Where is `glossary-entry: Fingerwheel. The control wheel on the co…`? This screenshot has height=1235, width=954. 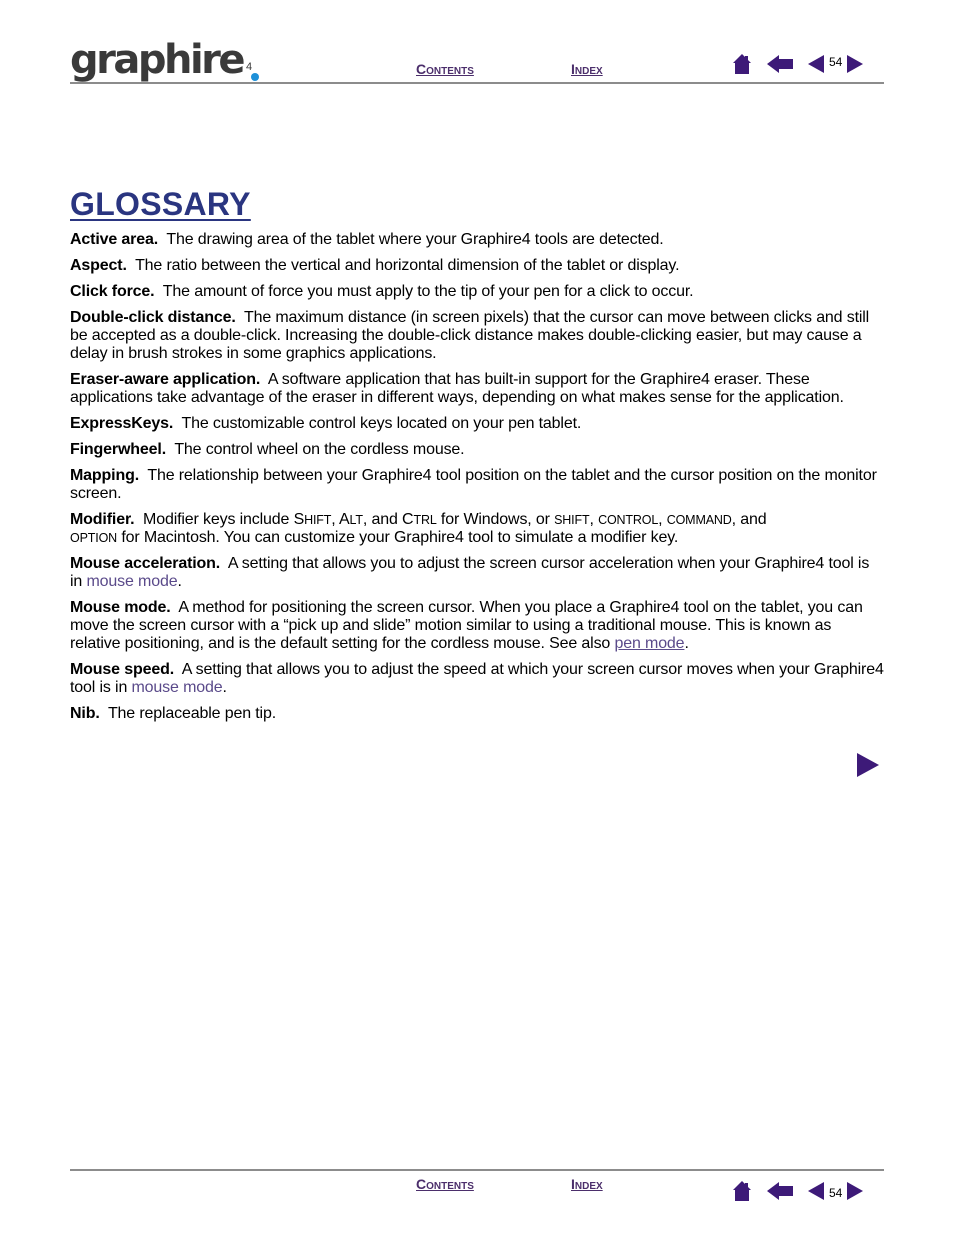
glossary-entry: Fingerwheel. The control wheel on the co… is located at coordinates (477, 450).